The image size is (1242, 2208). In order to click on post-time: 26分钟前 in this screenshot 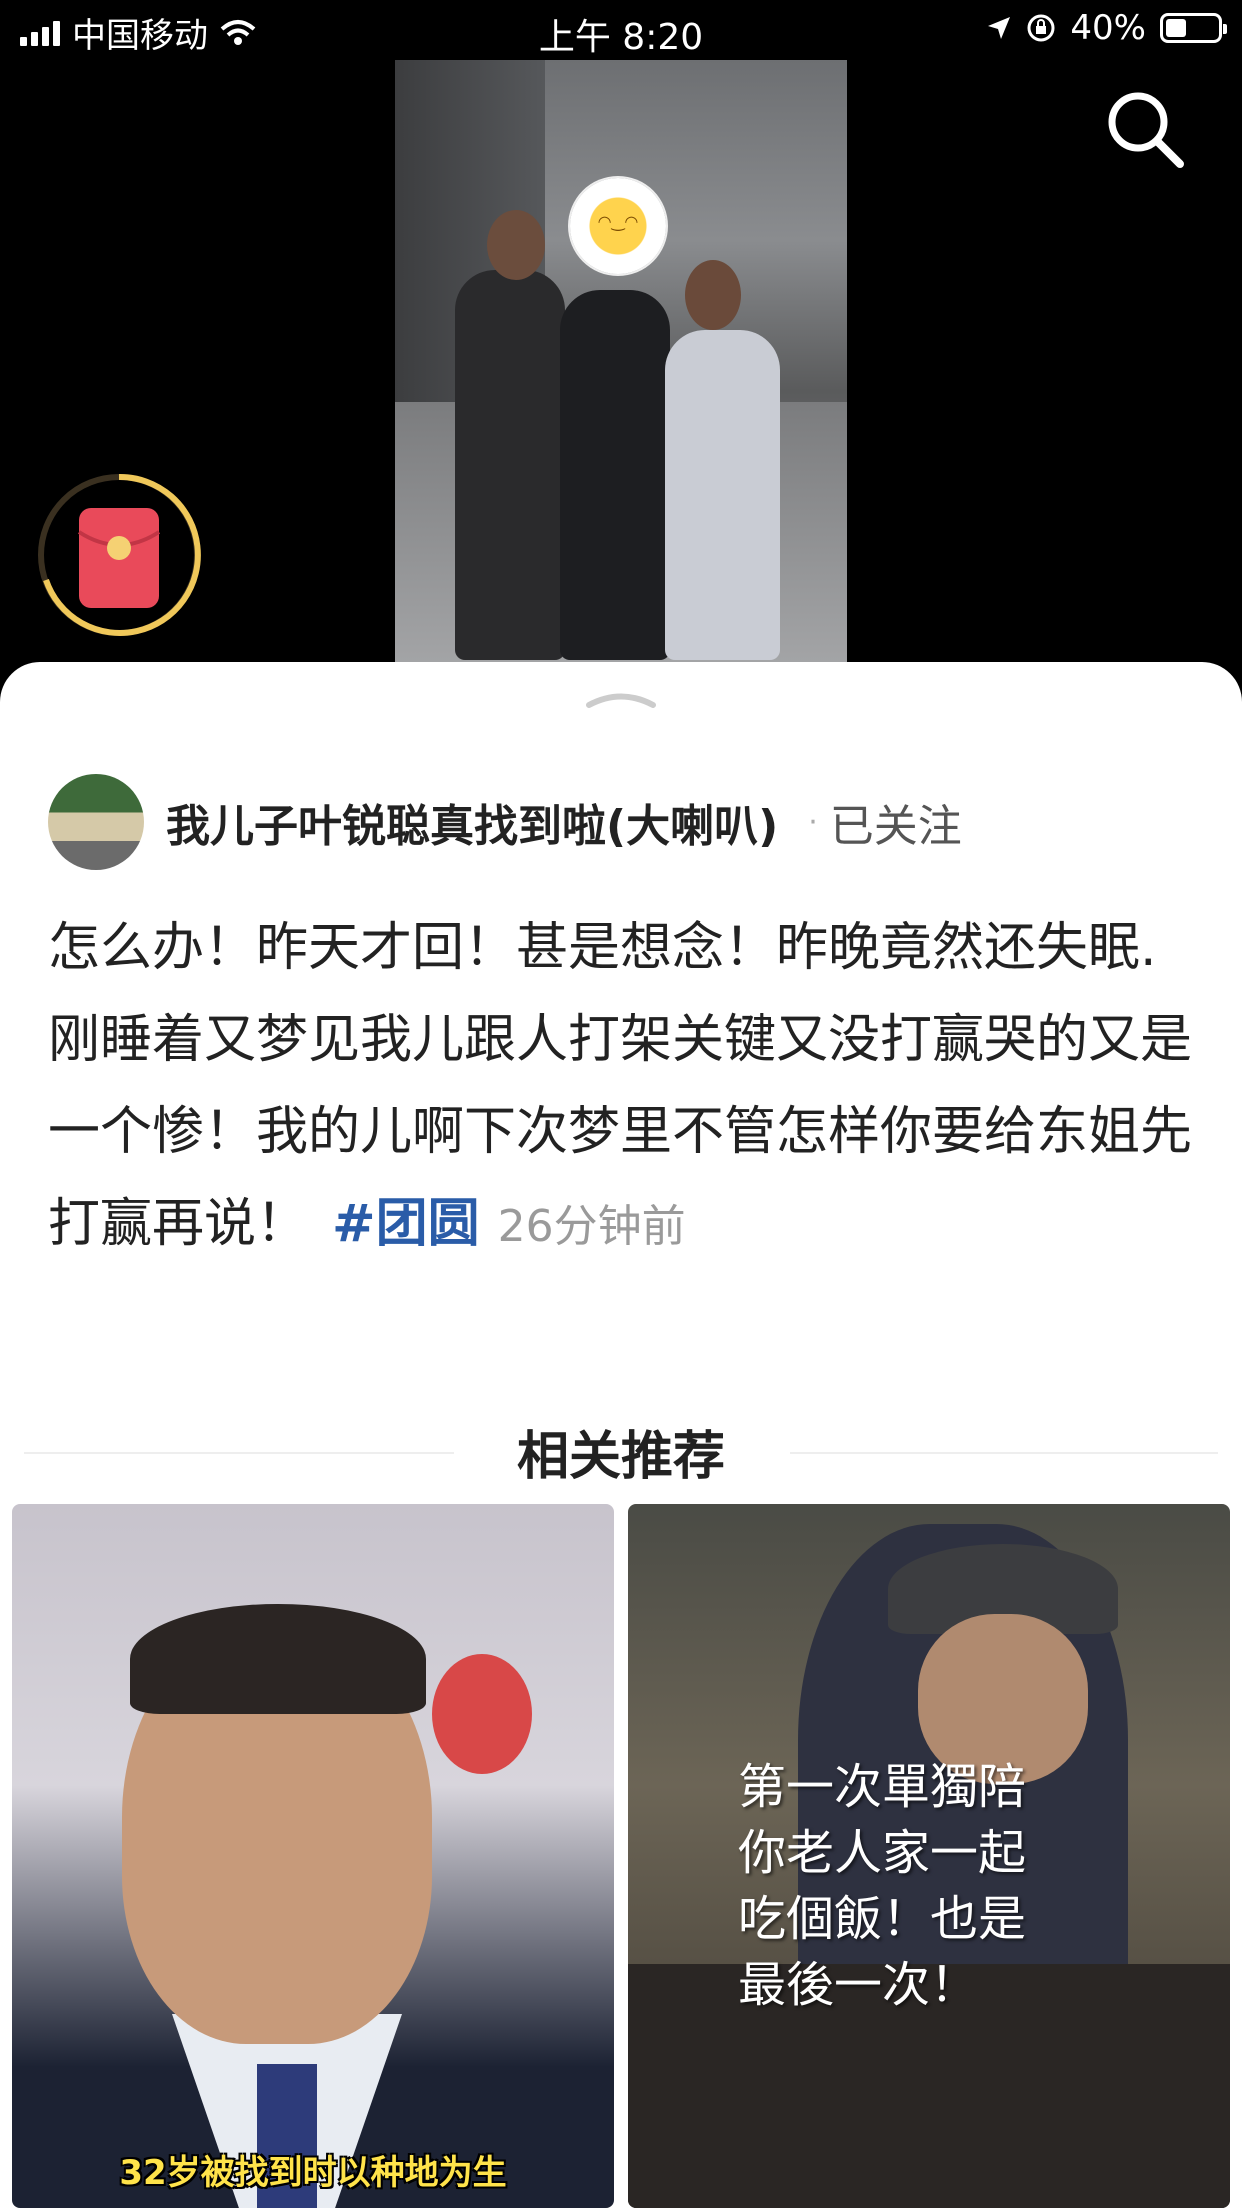, I will do `click(591, 1226)`.